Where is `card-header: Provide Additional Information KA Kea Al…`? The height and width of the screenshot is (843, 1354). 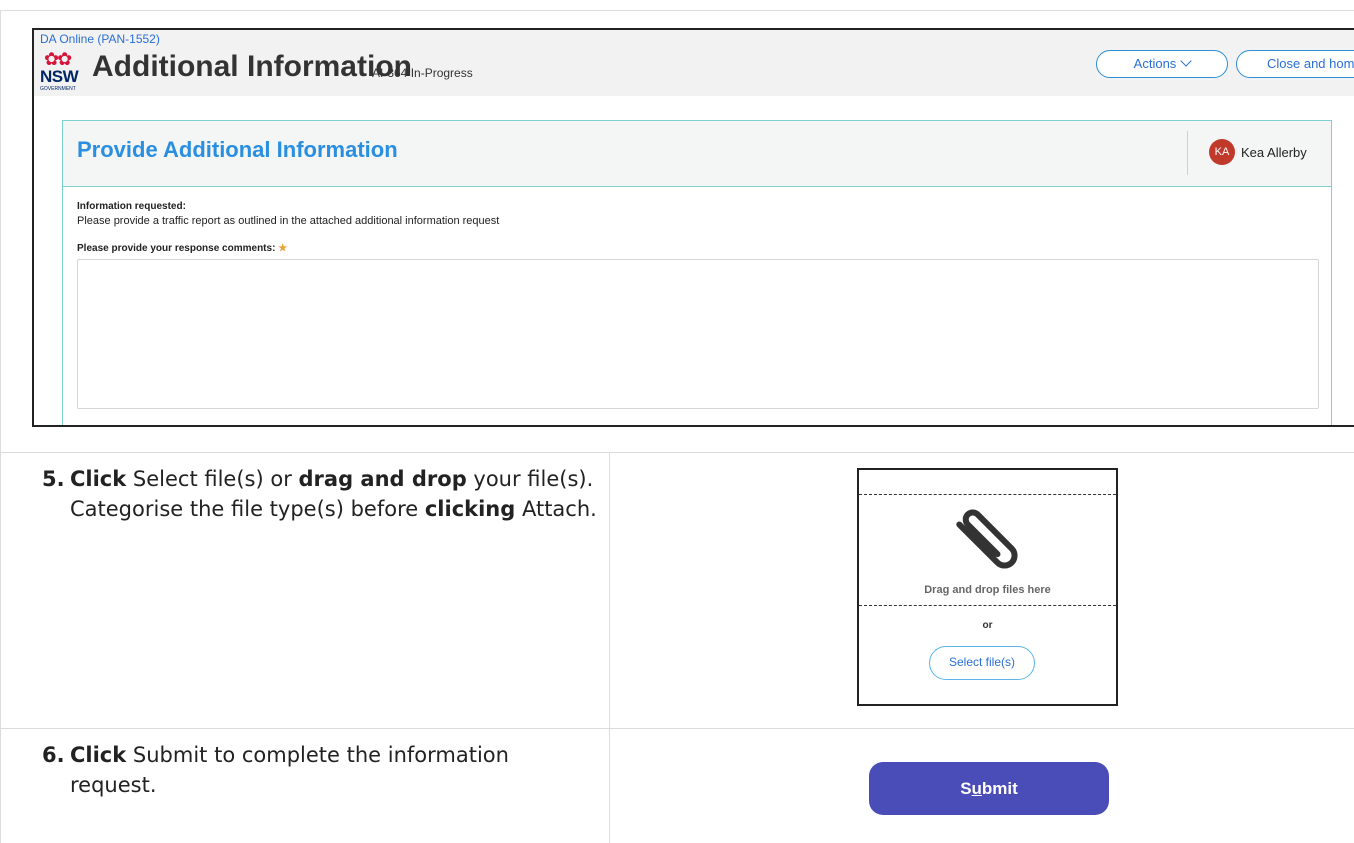 card-header: Provide Additional Information KA Kea Al… is located at coordinates (697, 154).